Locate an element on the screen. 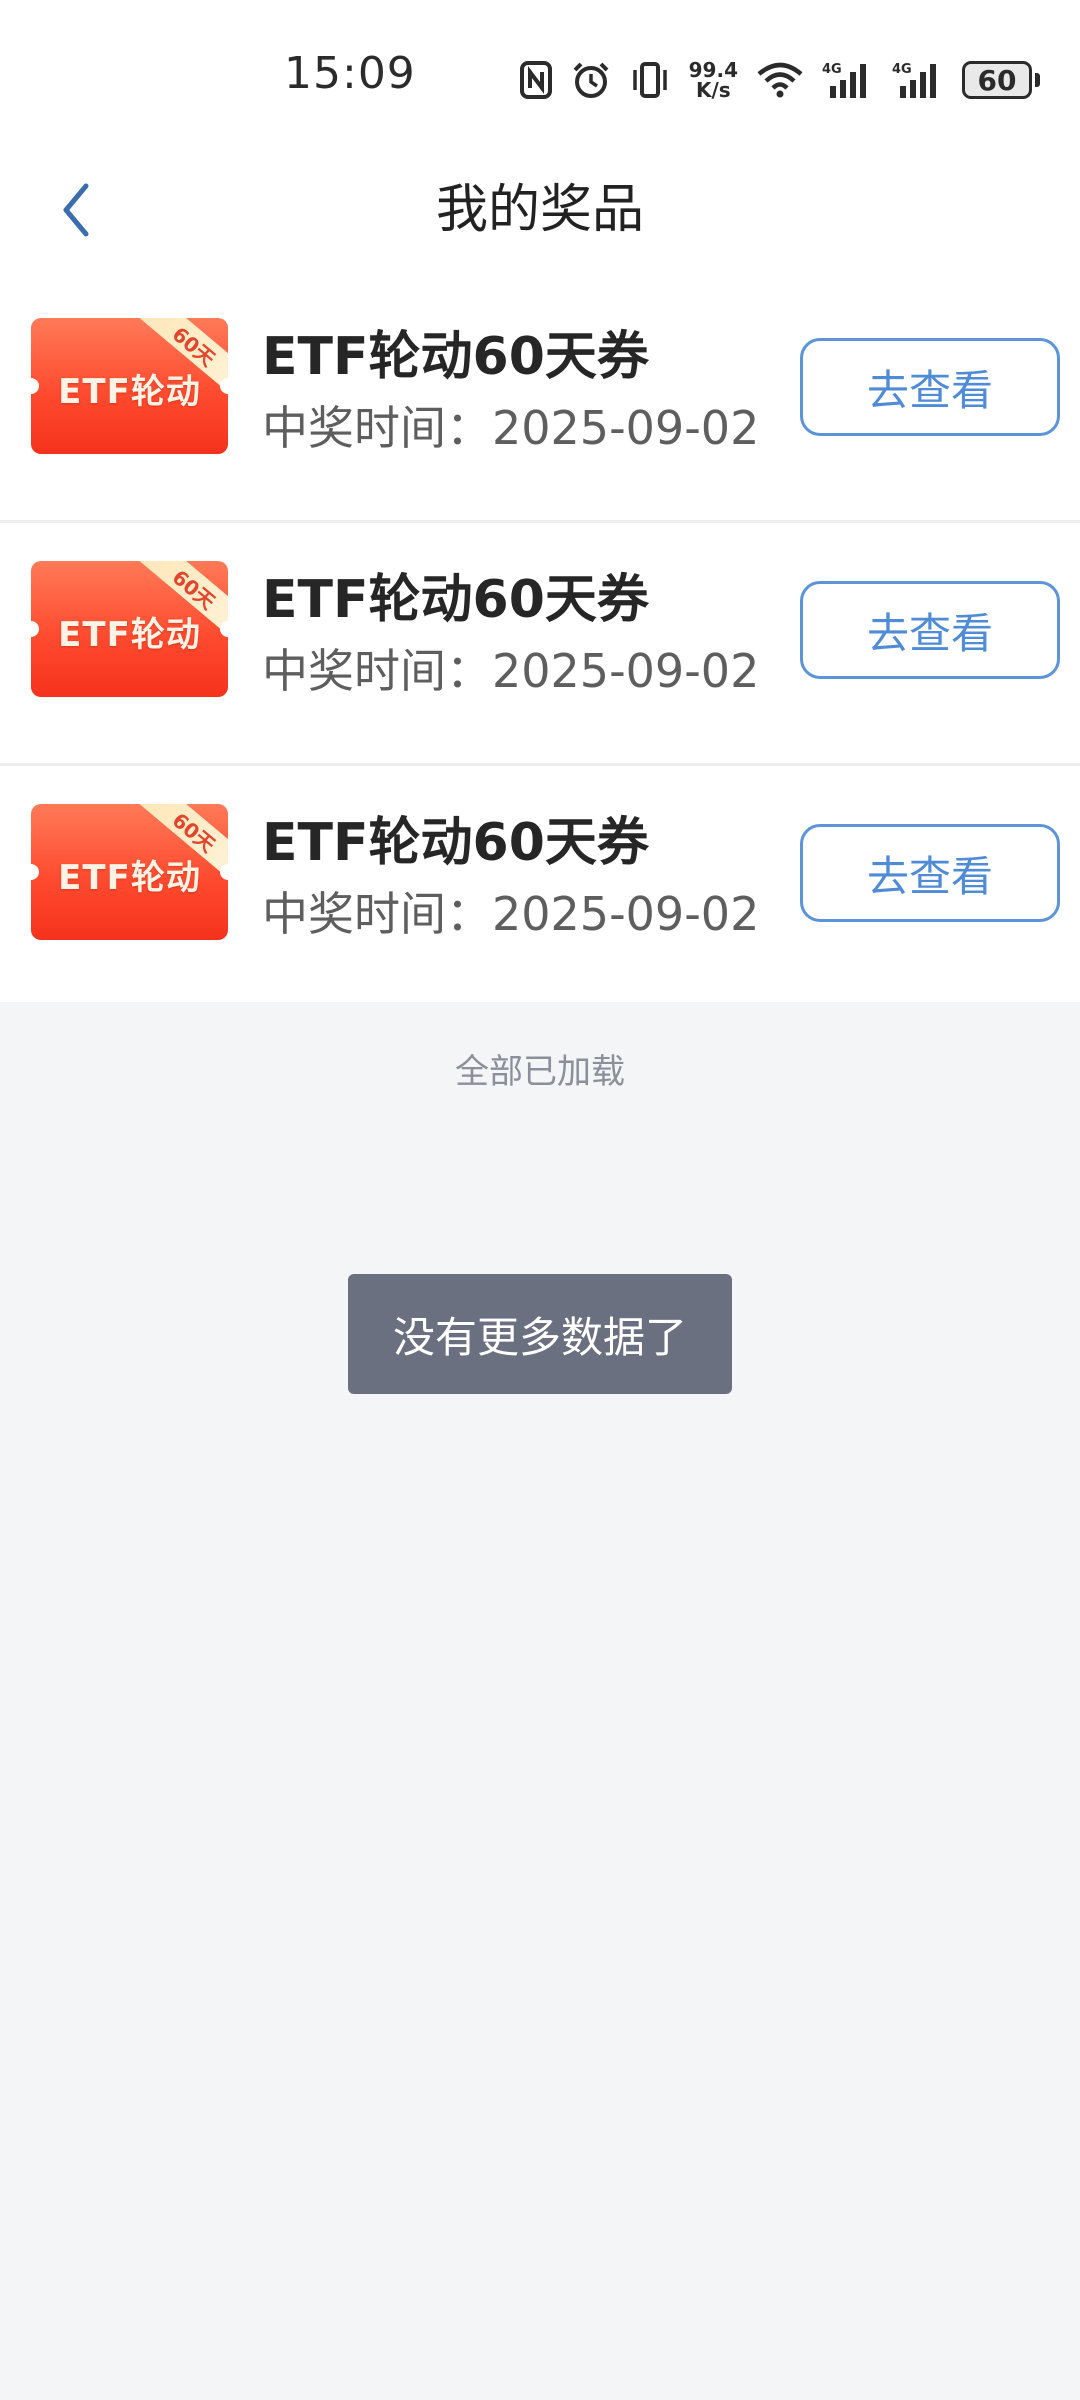  nfc-icon is located at coordinates (536, 80).